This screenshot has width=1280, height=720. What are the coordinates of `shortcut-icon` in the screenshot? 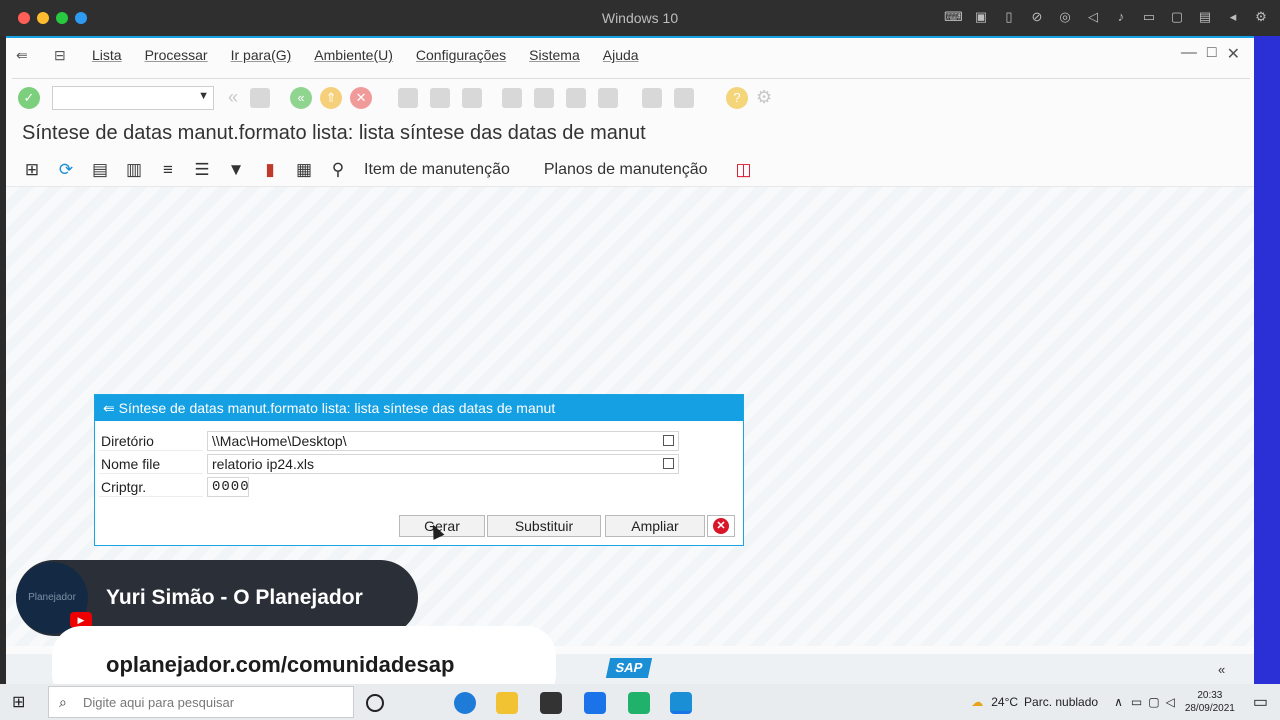 It's located at (684, 97).